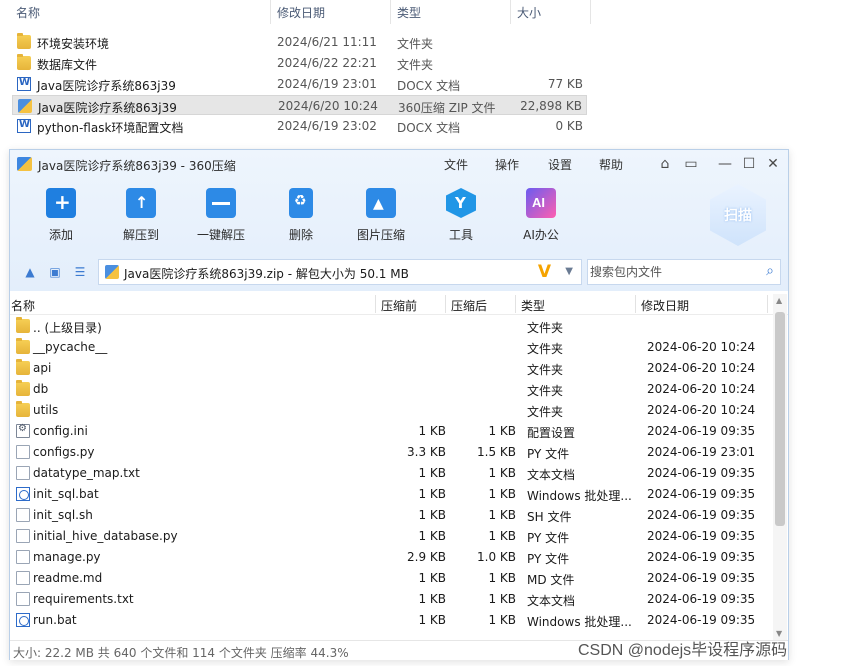 This screenshot has height=666, width=841. What do you see at coordinates (61, 203) in the screenshot?
I see `add-icon` at bounding box center [61, 203].